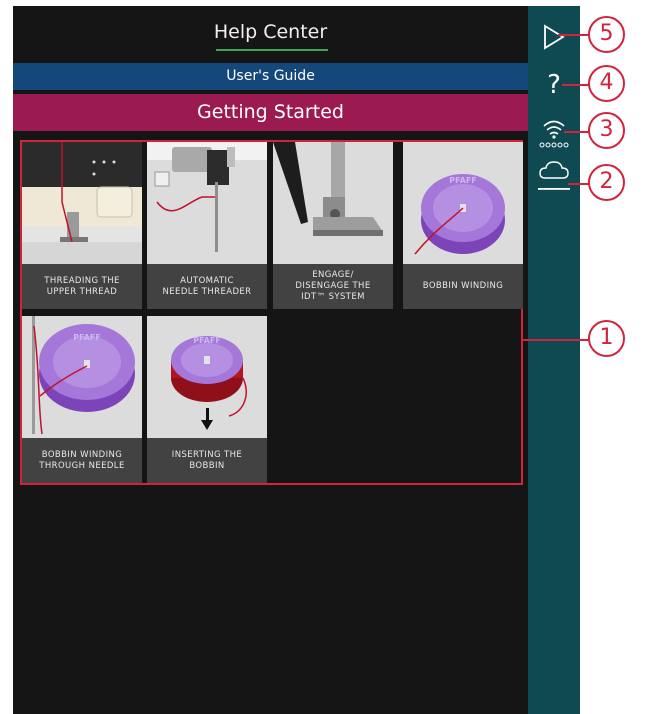 Image resolution: width=646 pixels, height=714 pixels. I want to click on title-underline, so click(272, 50).